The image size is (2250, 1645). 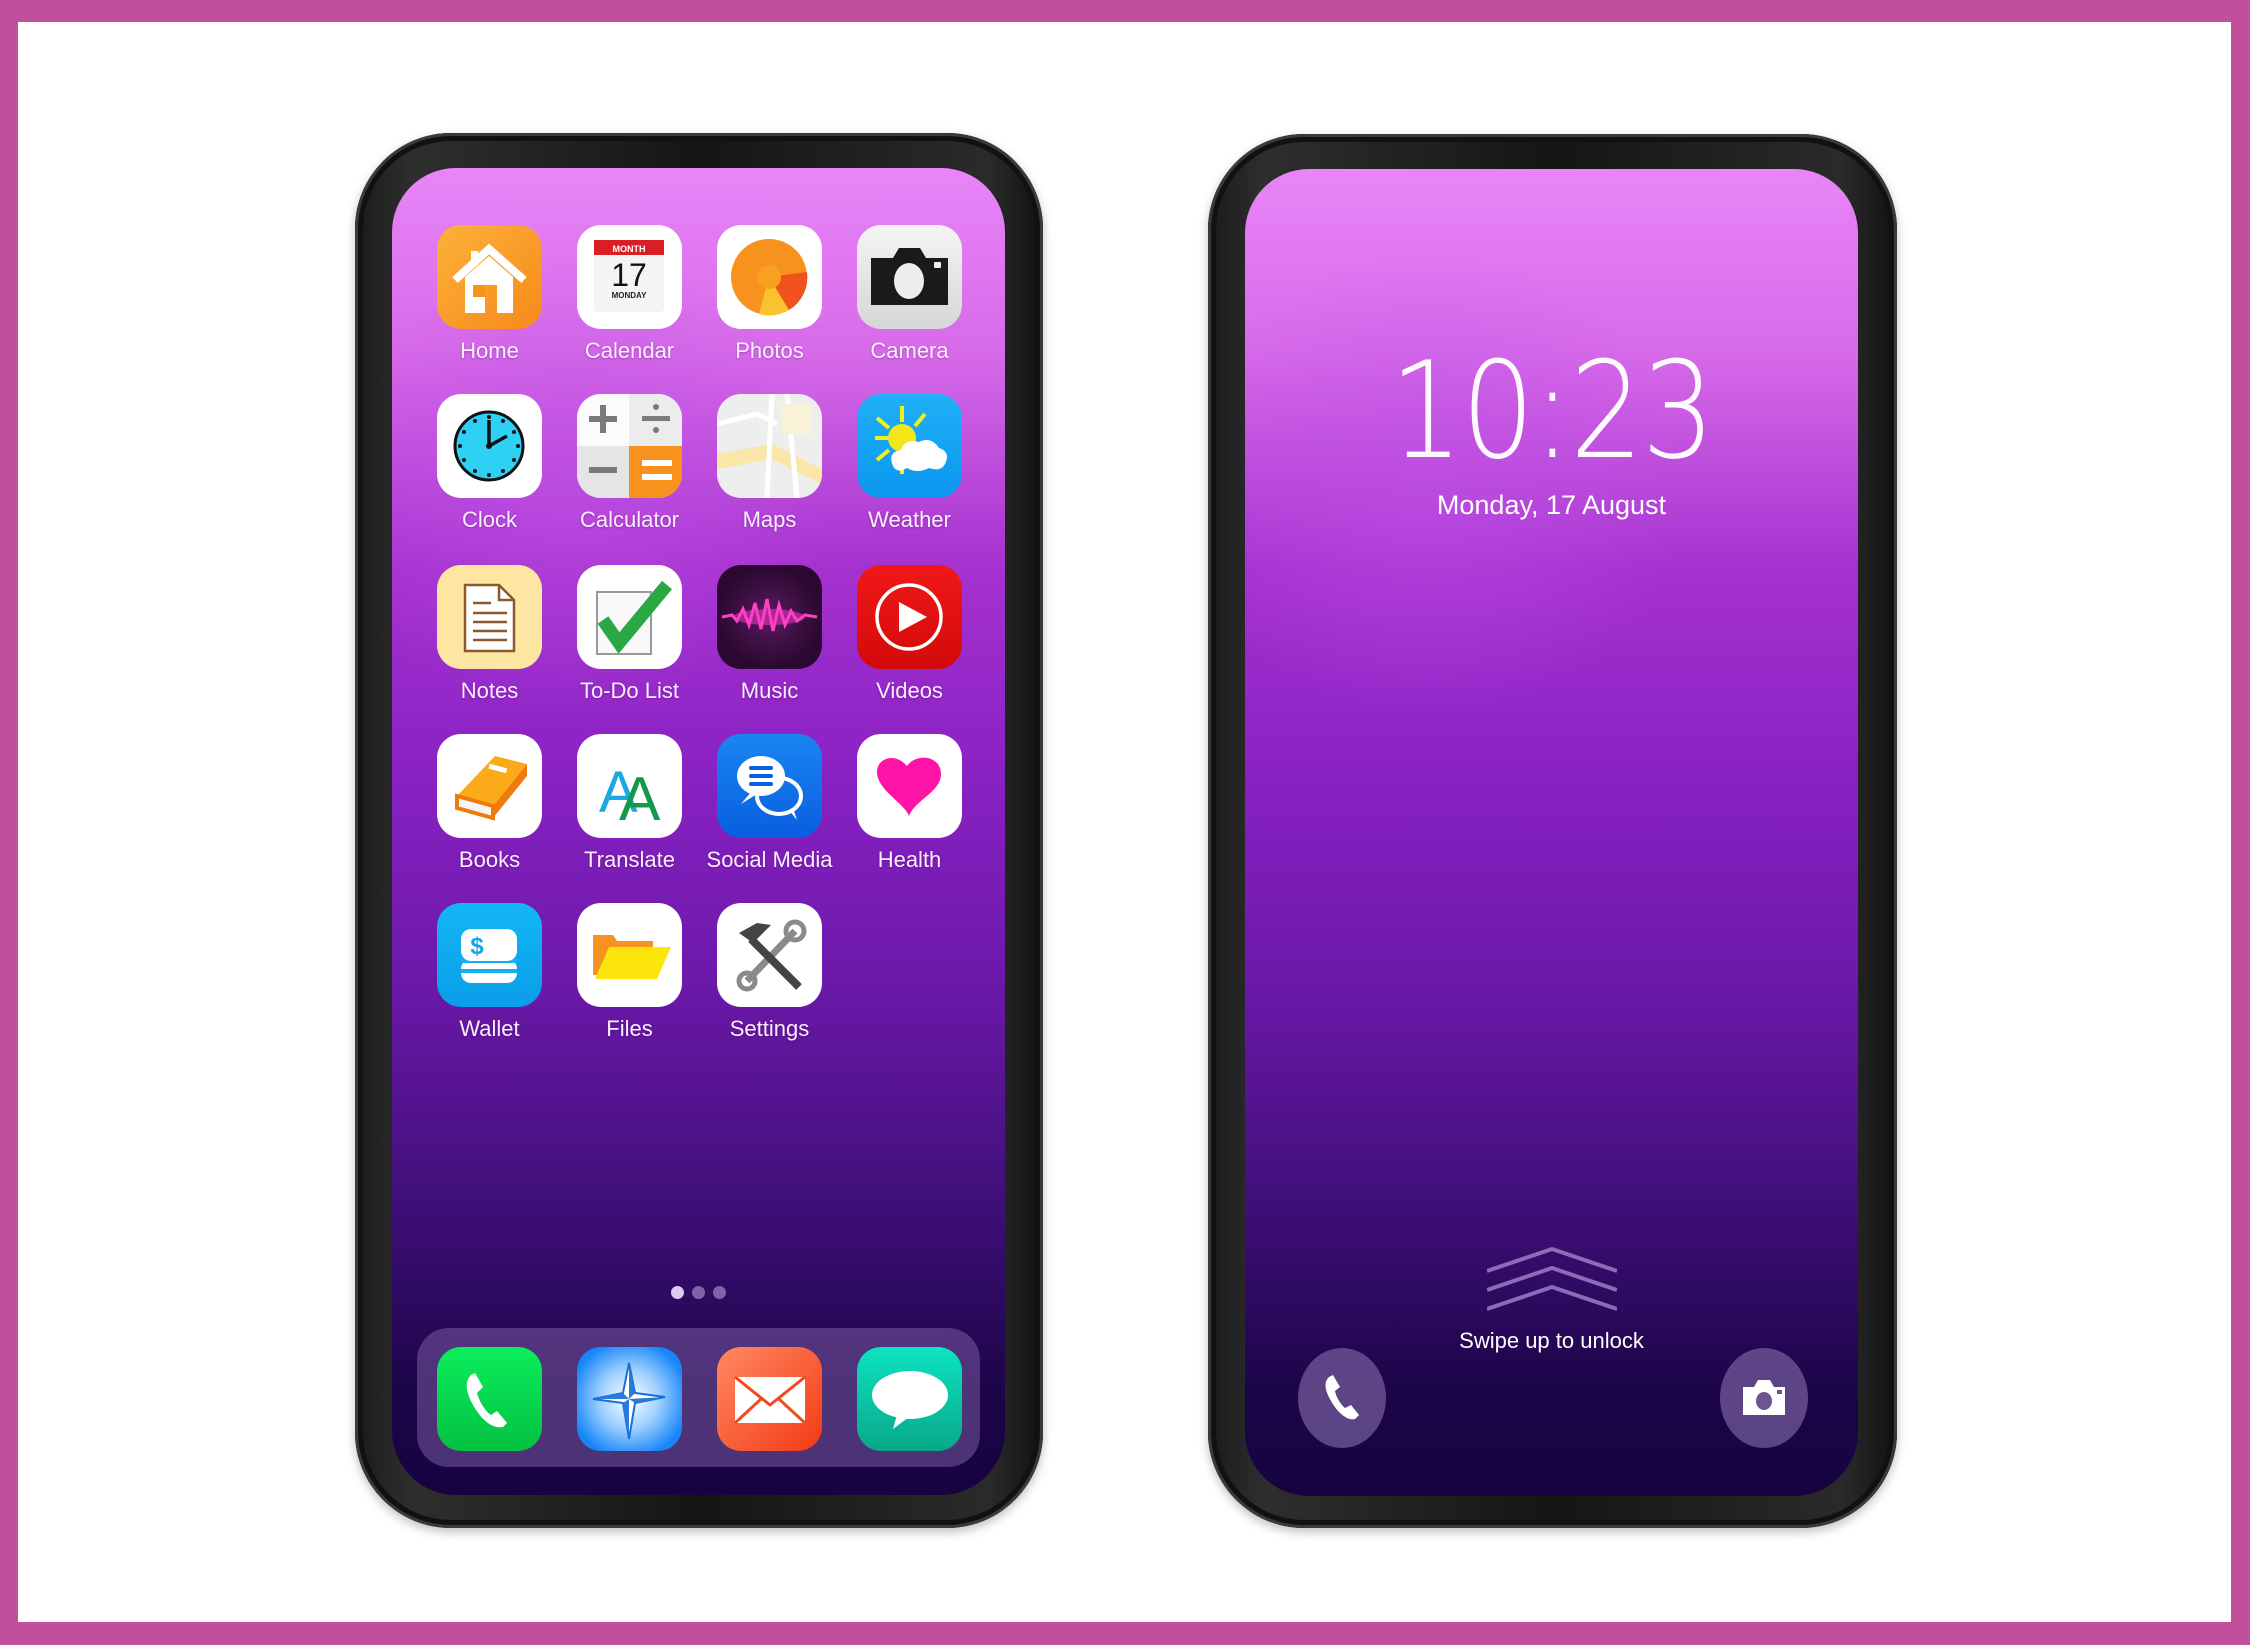 What do you see at coordinates (698, 1397) in the screenshot?
I see `dock` at bounding box center [698, 1397].